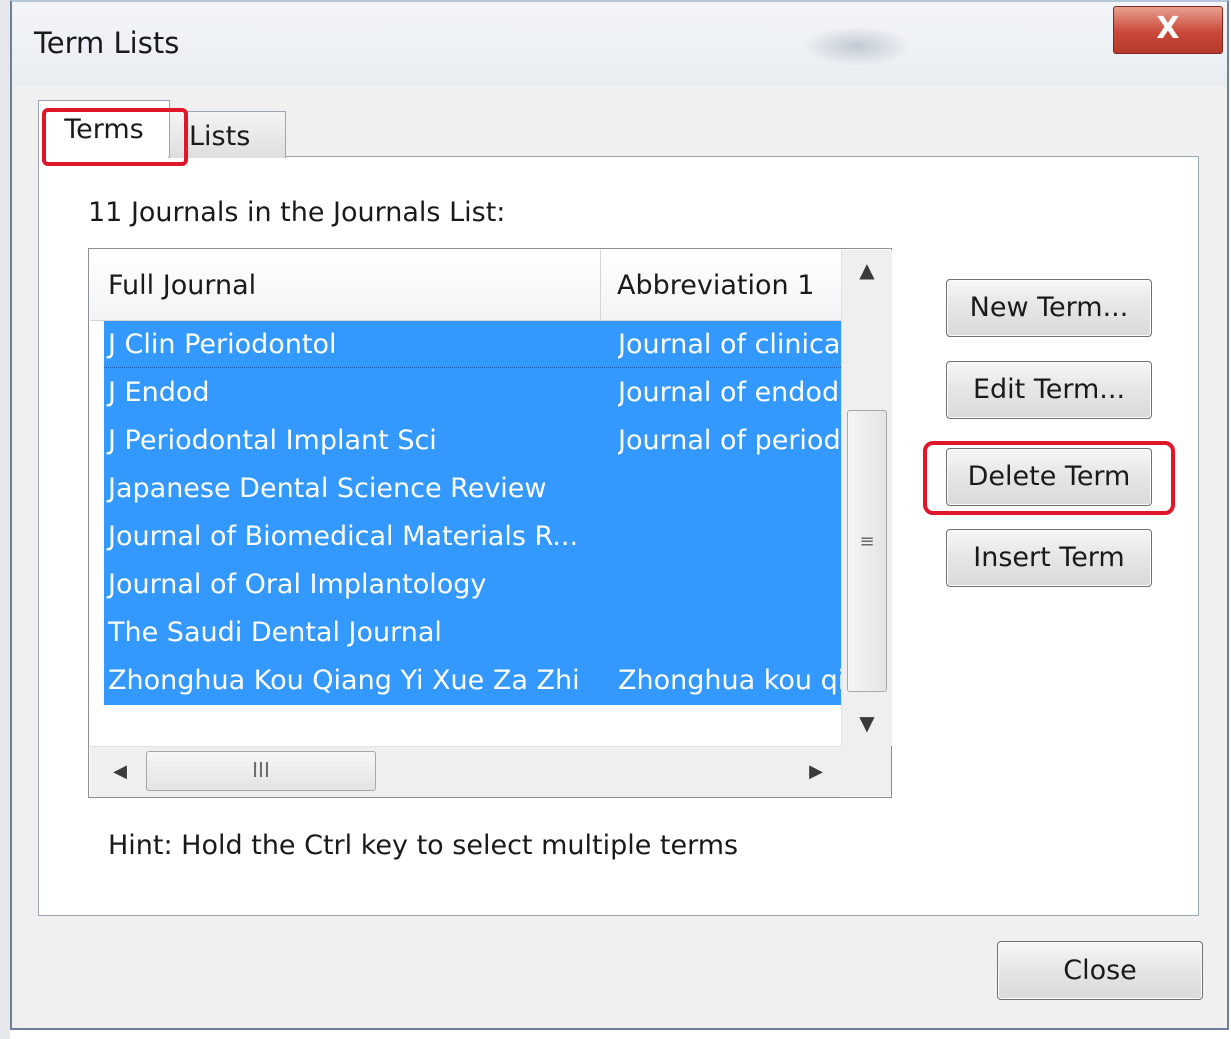 Image resolution: width=1231 pixels, height=1039 pixels. I want to click on cell-abbreviation: Journal of periodo, so click(729, 440).